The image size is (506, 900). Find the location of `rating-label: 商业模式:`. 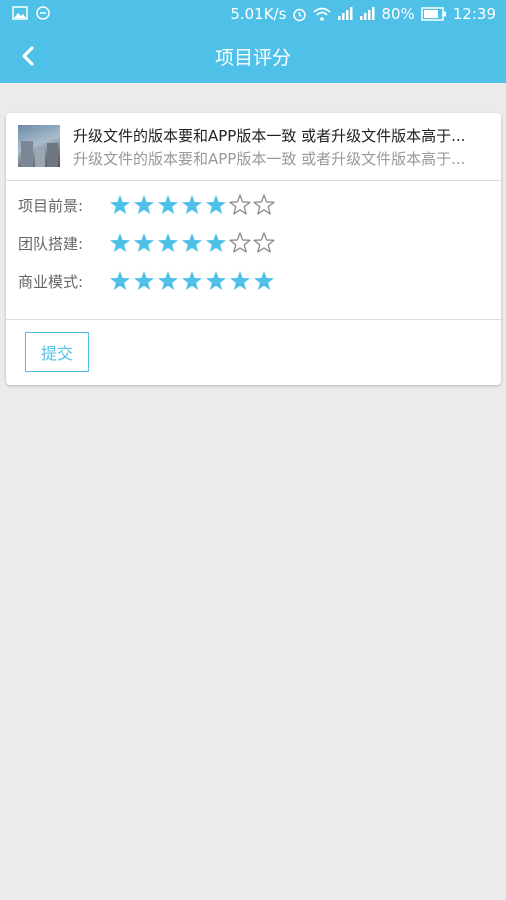

rating-label: 商业模式: is located at coordinates (51, 282).